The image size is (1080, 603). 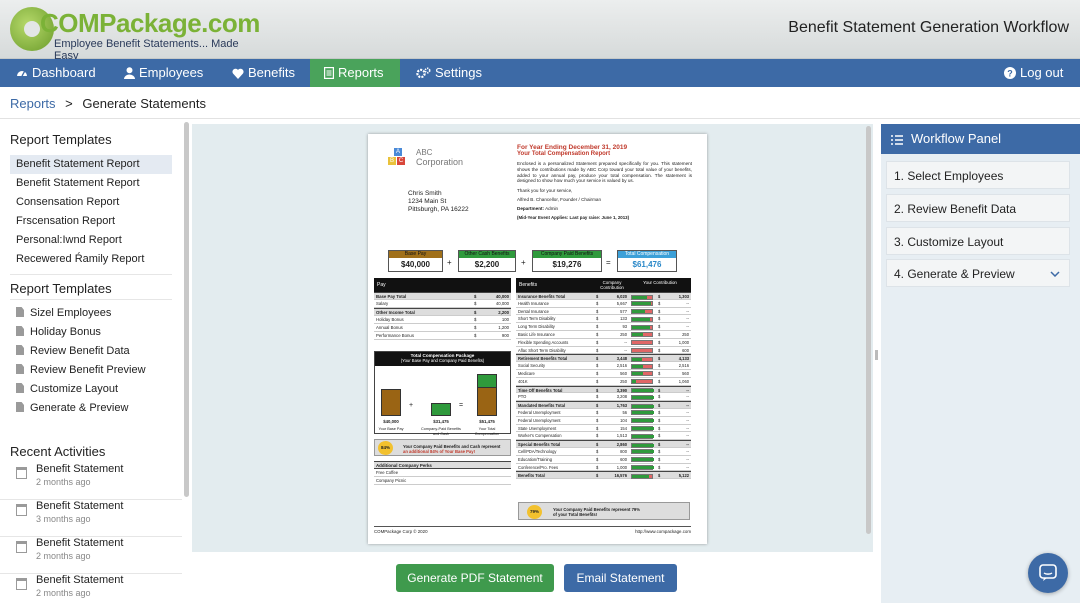 I want to click on template-item: Frscensation Report, so click(x=91, y=221).